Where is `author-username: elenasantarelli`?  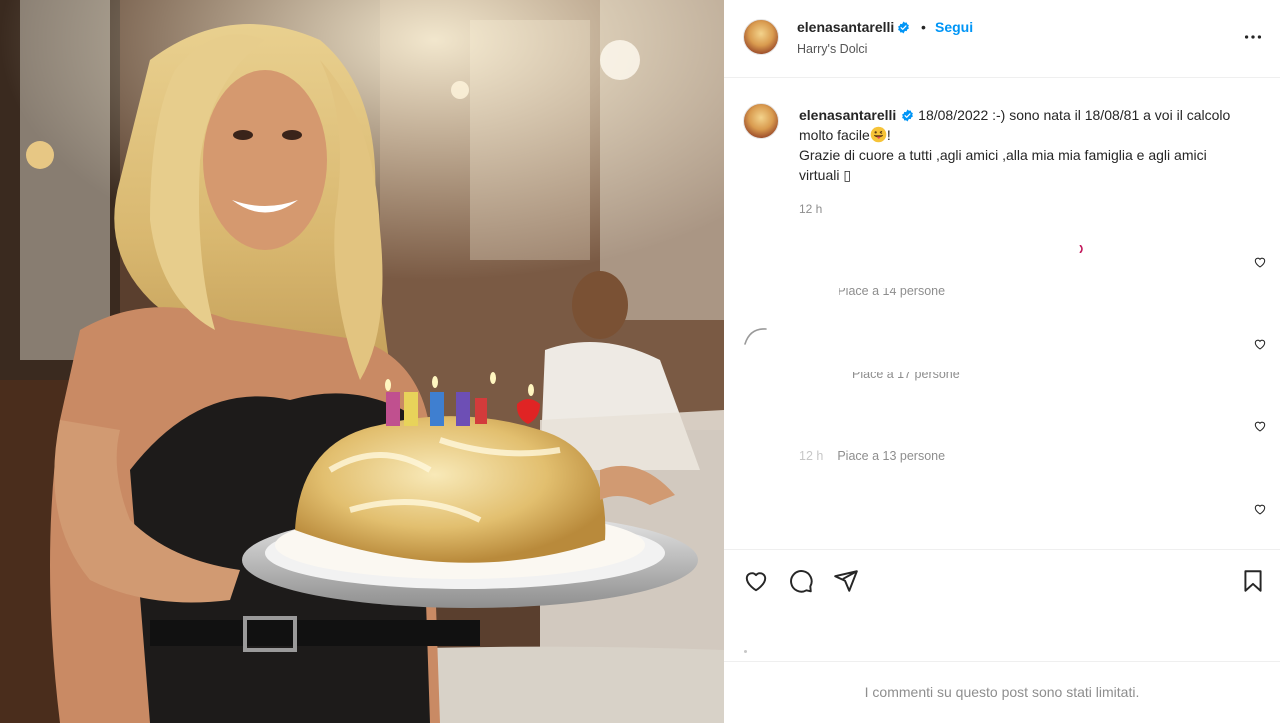
author-username: elenasantarelli is located at coordinates (853, 27).